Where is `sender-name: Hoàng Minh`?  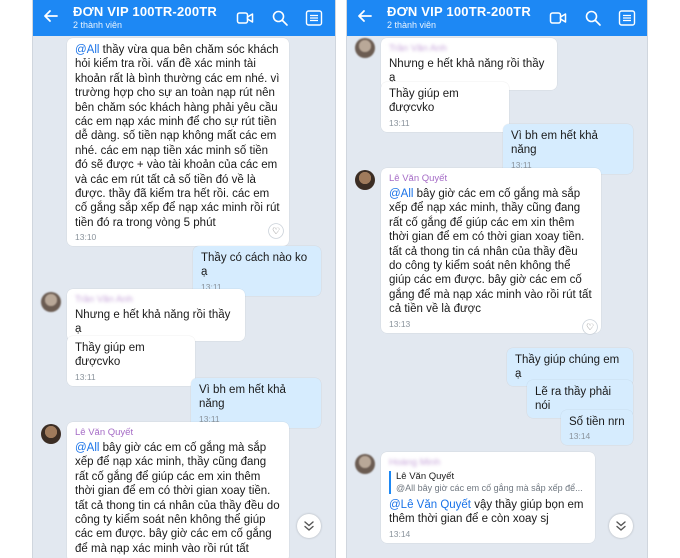 sender-name: Hoàng Minh is located at coordinates (415, 462).